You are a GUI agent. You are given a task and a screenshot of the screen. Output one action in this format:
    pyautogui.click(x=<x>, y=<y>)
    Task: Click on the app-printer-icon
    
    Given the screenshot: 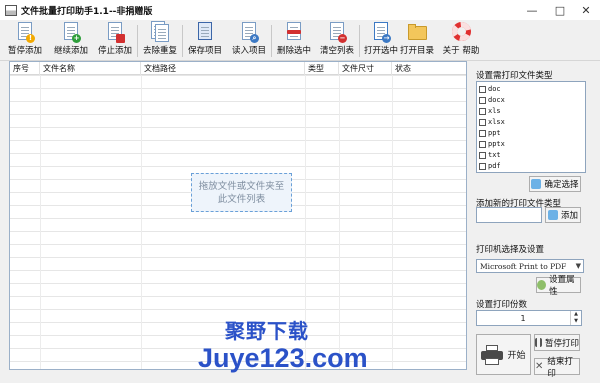 What is the action you would take?
    pyautogui.click(x=11, y=10)
    